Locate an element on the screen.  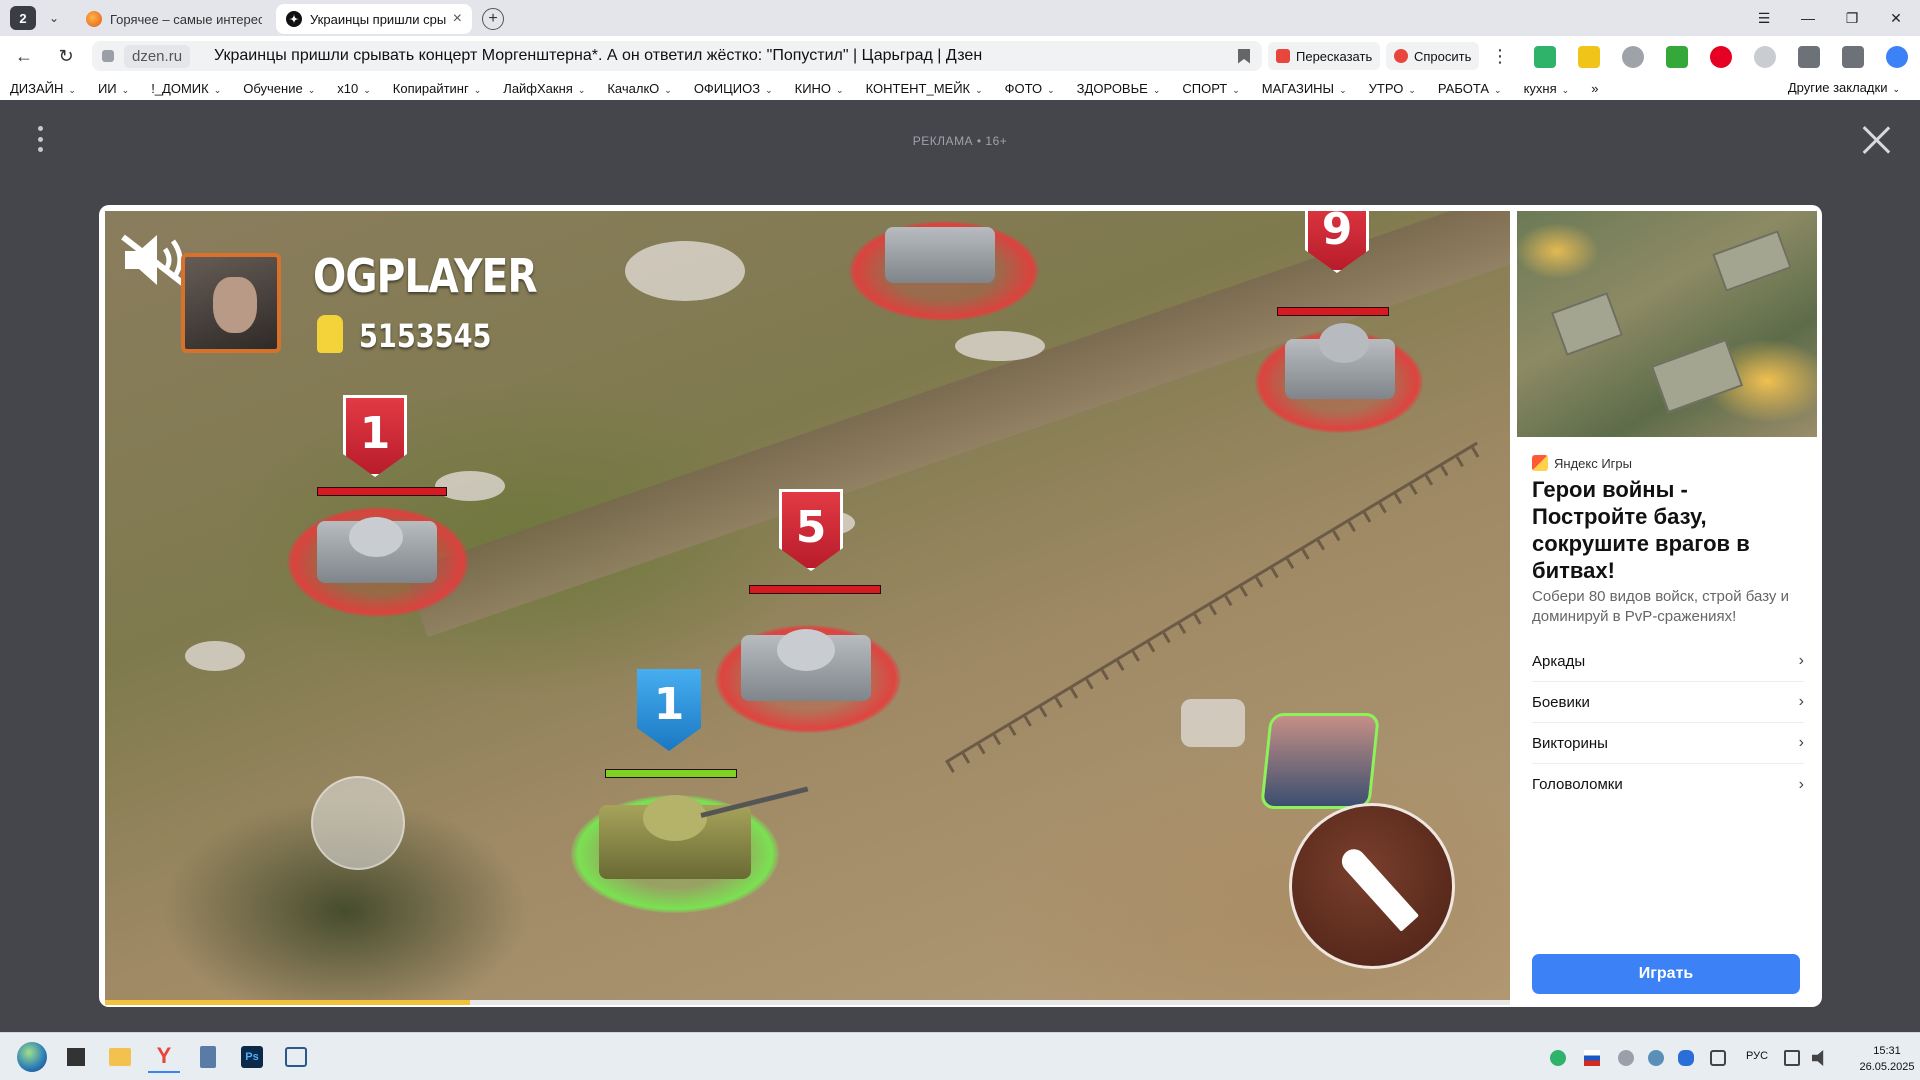
bookmark-folder: Копирайтинг ⌄ is located at coordinates (437, 88).